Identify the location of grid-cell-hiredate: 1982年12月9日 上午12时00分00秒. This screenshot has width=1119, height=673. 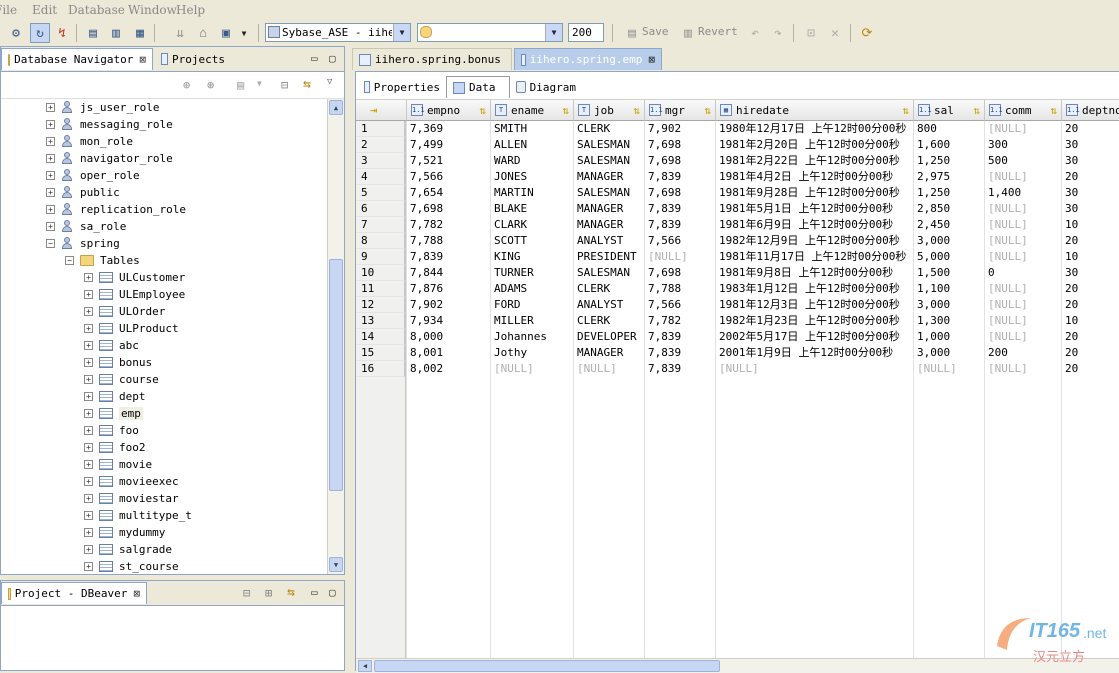
(815, 241).